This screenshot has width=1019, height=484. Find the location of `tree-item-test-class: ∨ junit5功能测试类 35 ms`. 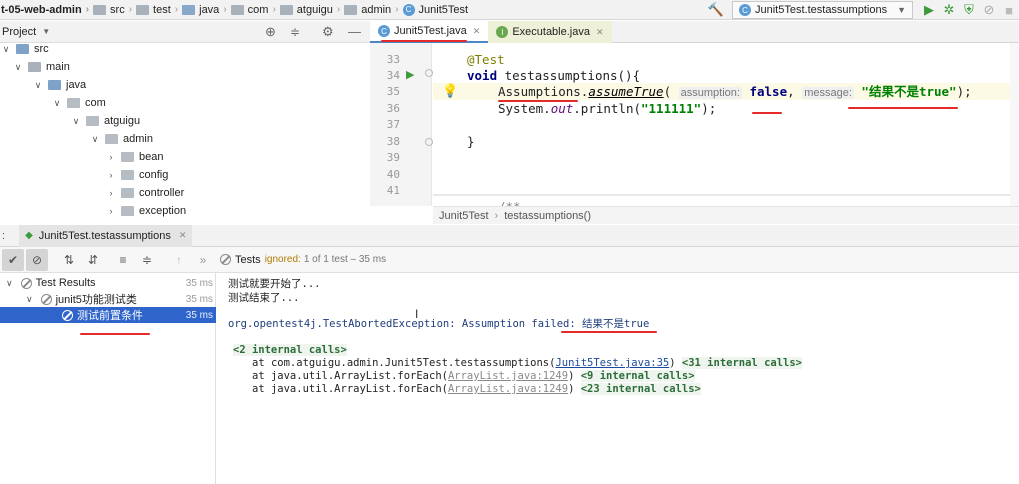

tree-item-test-class: ∨ junit5功能测试类 35 ms is located at coordinates (108, 299).